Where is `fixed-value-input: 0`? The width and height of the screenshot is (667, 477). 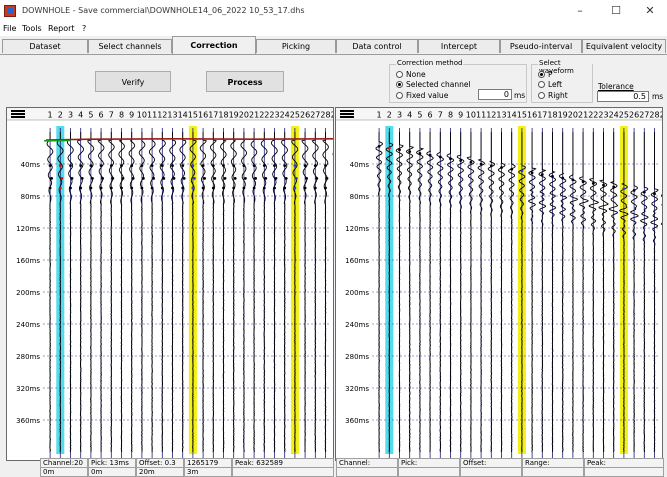
fixed-value-input: 0 is located at coordinates (495, 94).